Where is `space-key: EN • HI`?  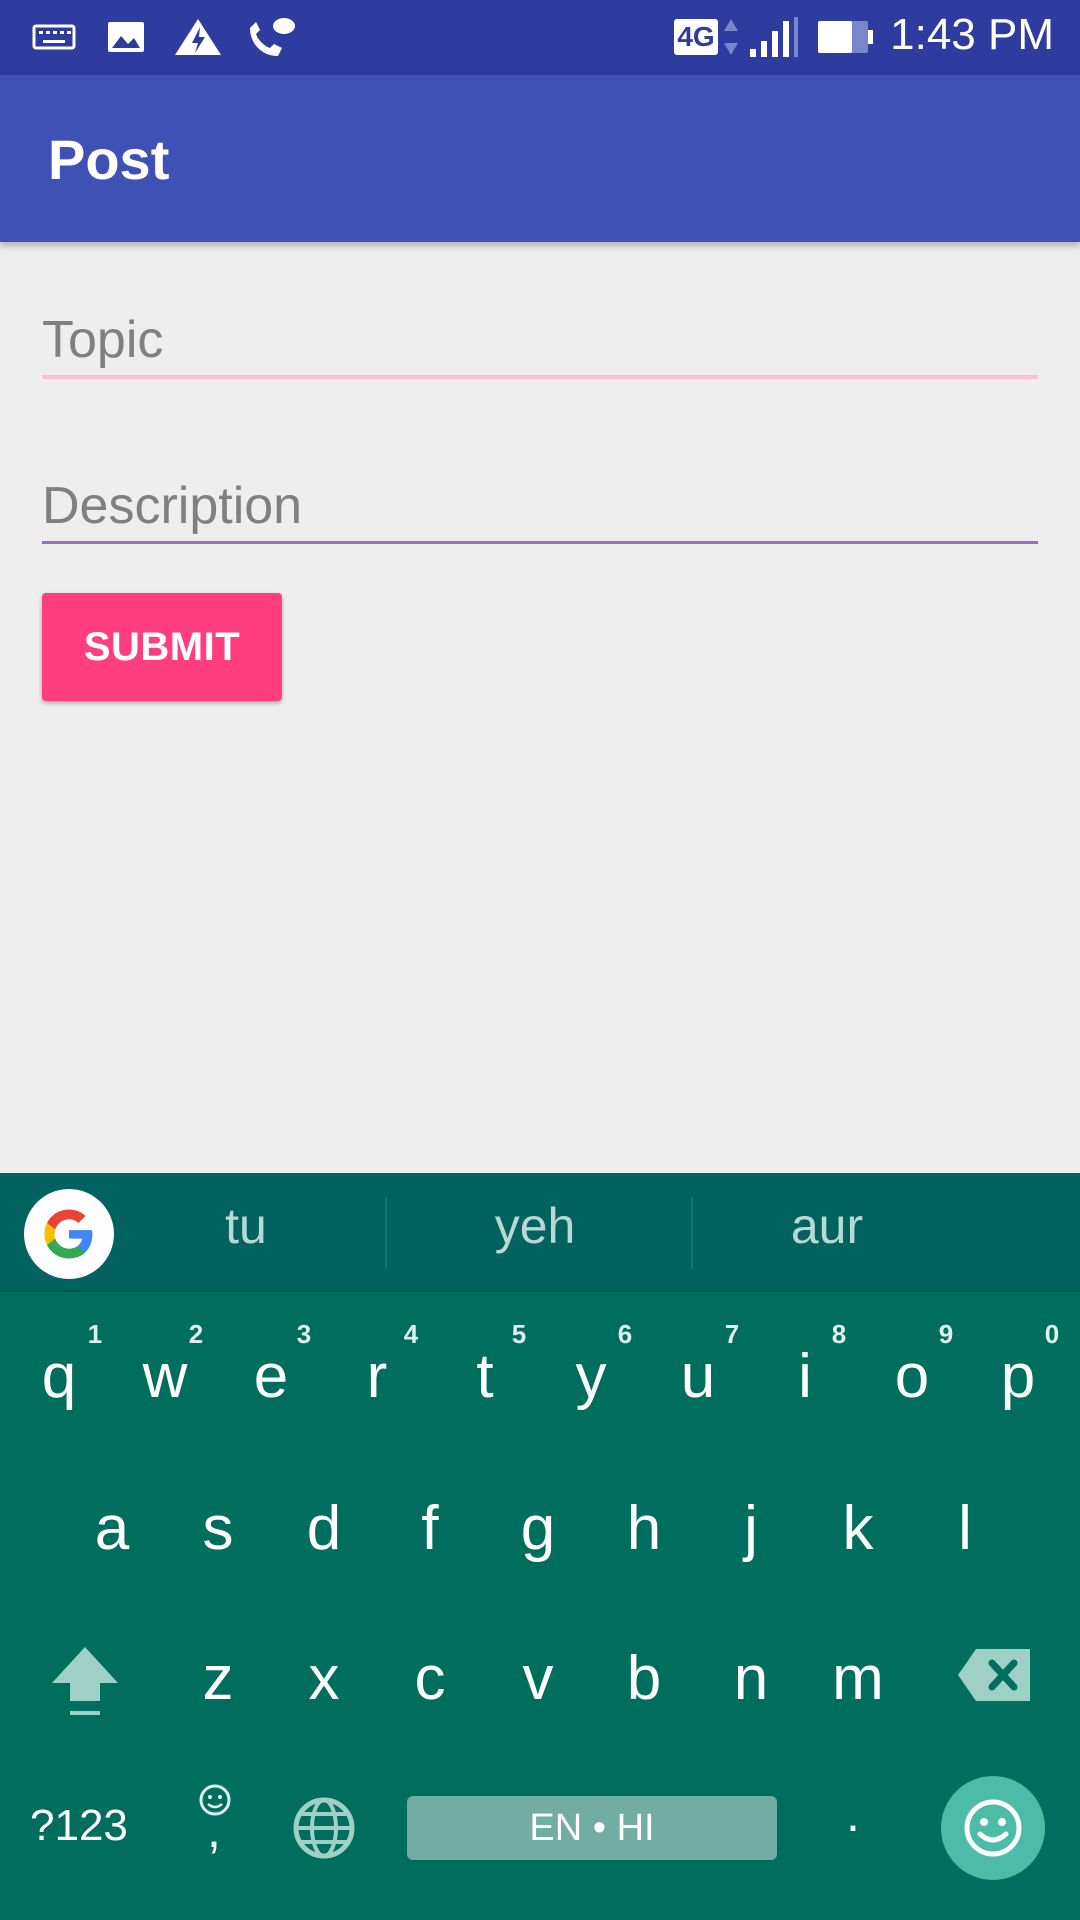
space-key: EN • HI is located at coordinates (592, 1828).